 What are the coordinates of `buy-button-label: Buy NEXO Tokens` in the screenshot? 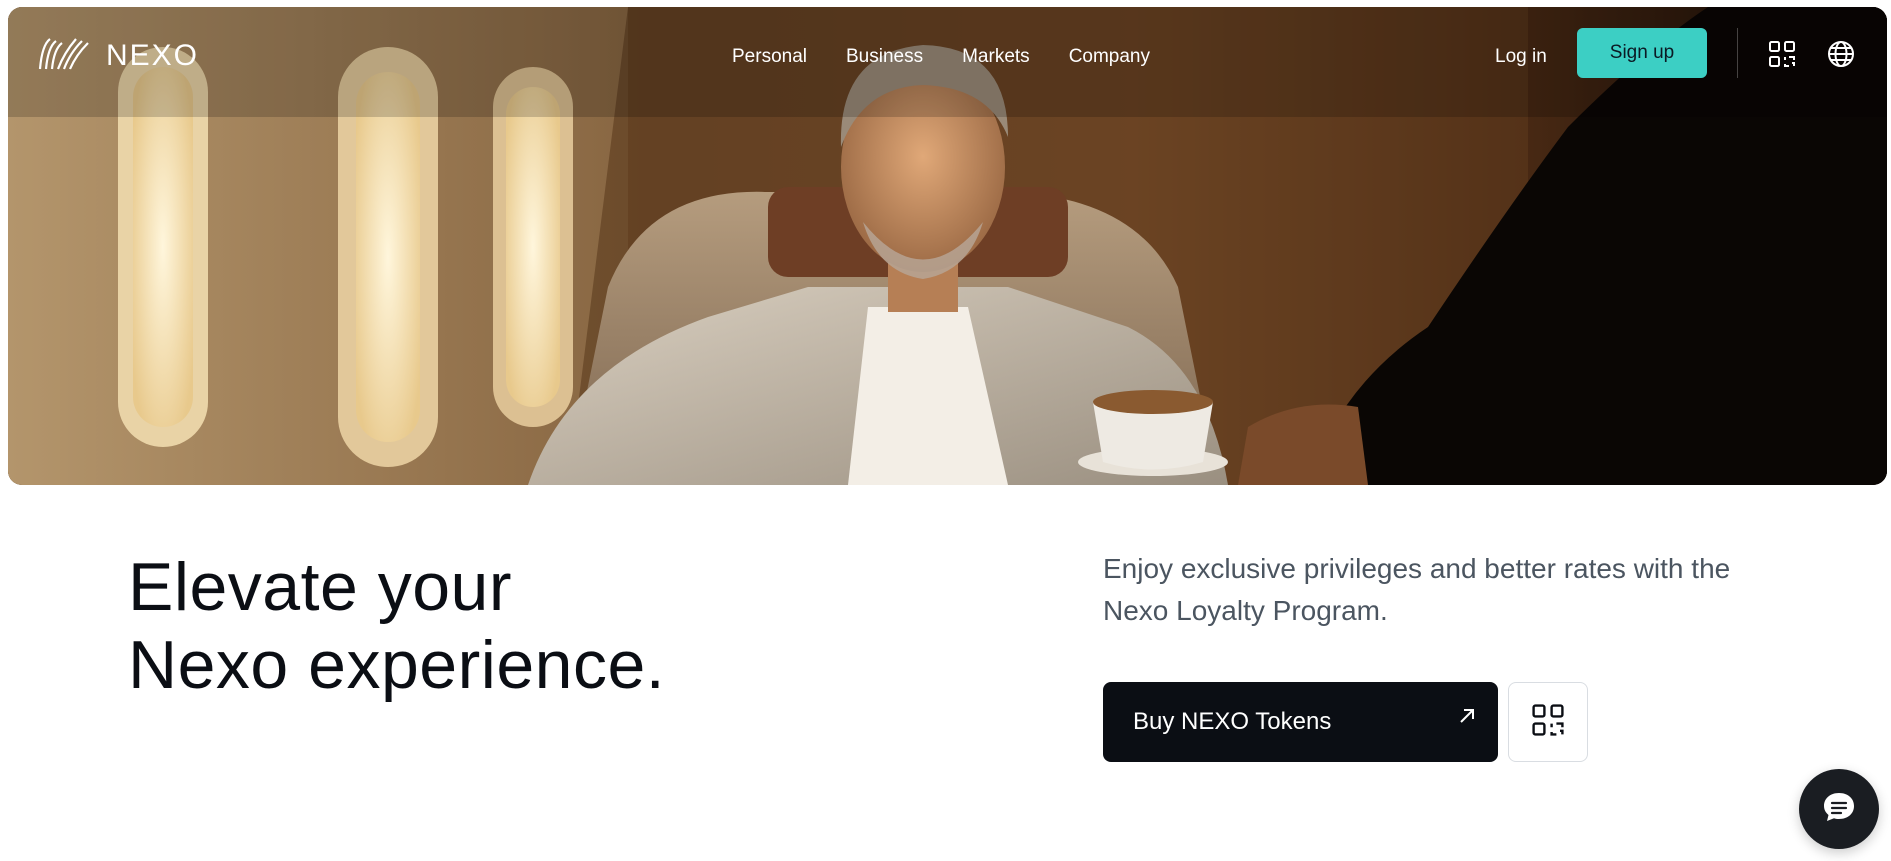 It's located at (1232, 721).